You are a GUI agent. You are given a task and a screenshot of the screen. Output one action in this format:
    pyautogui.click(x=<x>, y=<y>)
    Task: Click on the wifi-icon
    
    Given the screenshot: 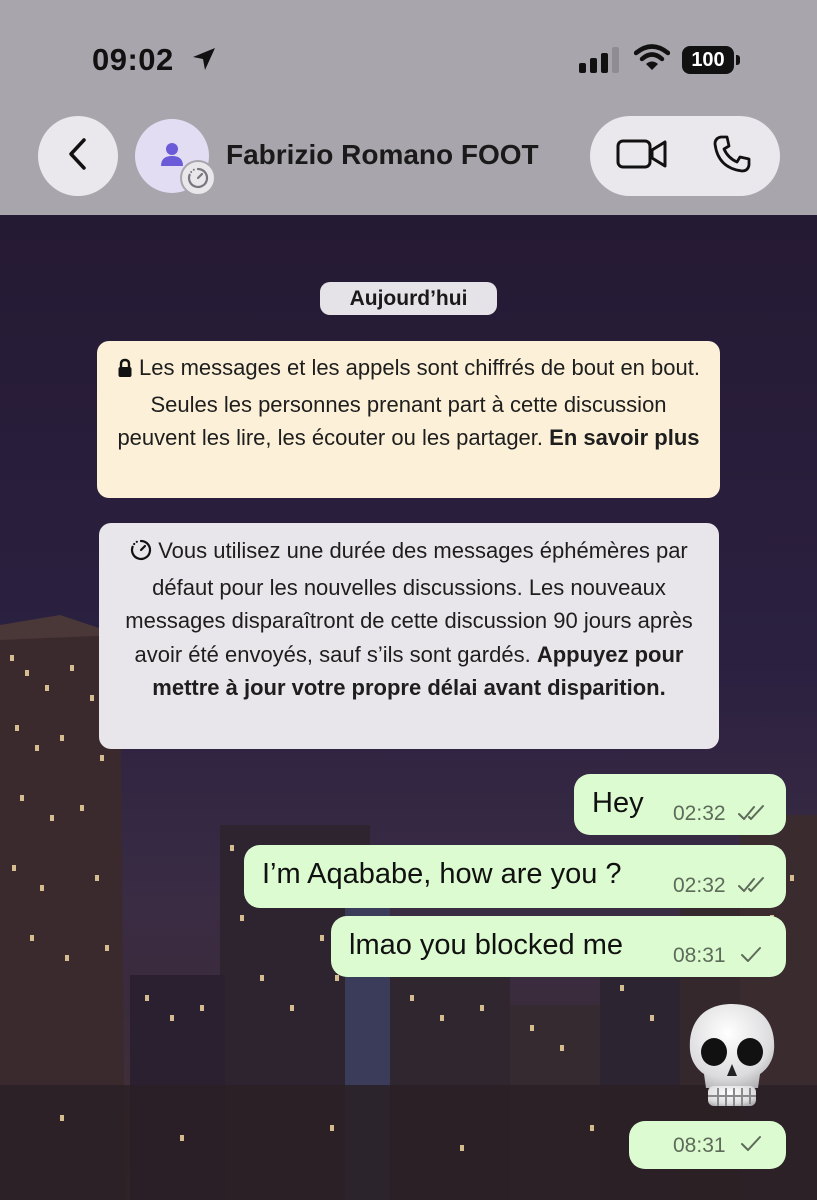 What is the action you would take?
    pyautogui.click(x=652, y=60)
    